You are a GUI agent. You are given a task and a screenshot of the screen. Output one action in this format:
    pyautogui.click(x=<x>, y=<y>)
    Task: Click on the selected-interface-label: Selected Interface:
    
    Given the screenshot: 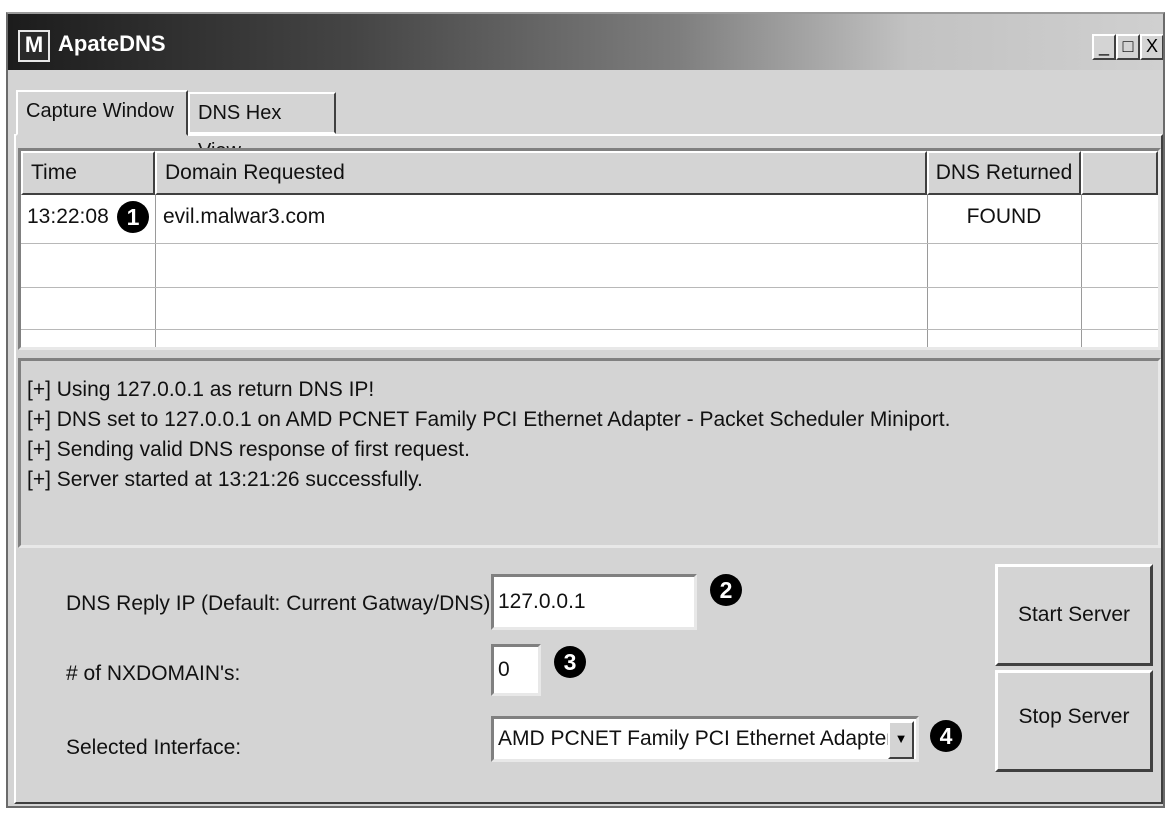 What is the action you would take?
    pyautogui.click(x=154, y=747)
    